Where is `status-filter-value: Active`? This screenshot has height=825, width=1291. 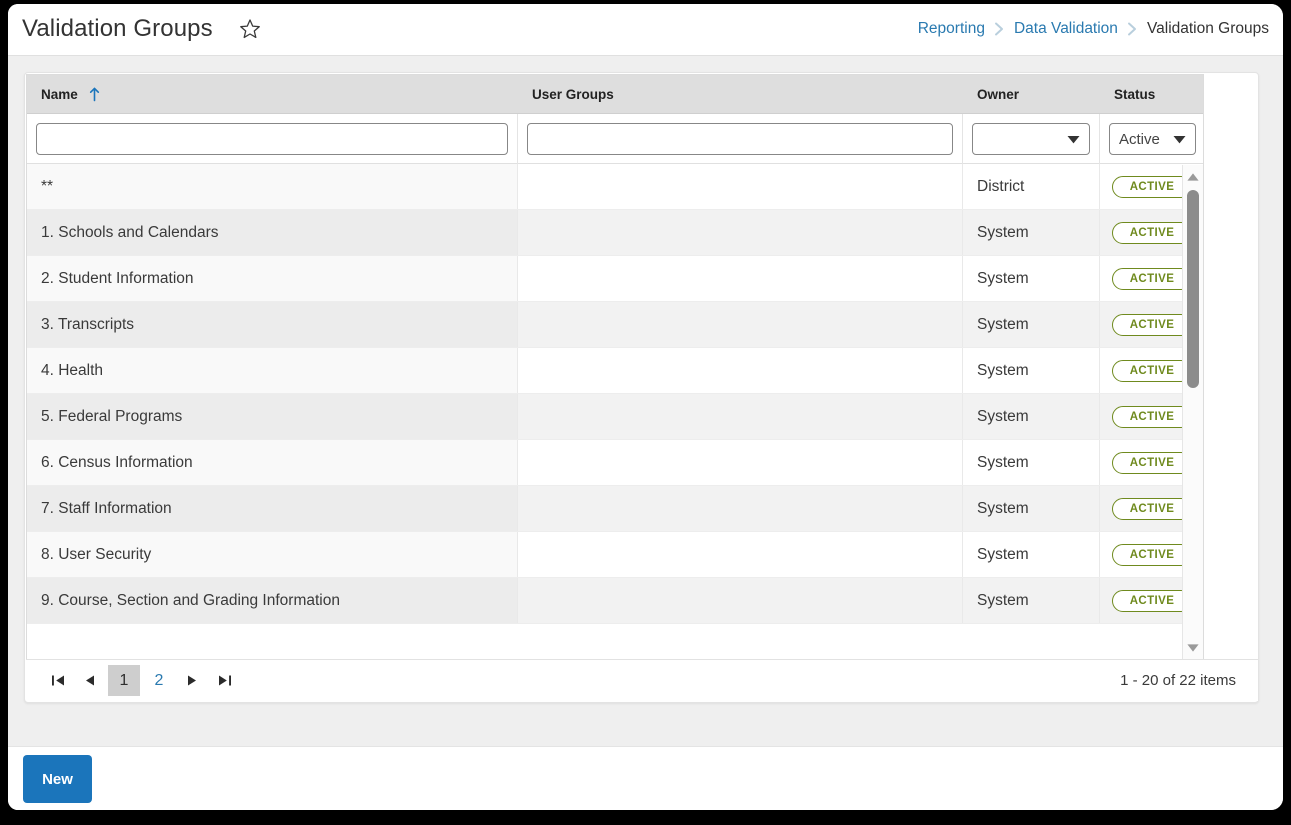
status-filter-value: Active is located at coordinates (1139, 139).